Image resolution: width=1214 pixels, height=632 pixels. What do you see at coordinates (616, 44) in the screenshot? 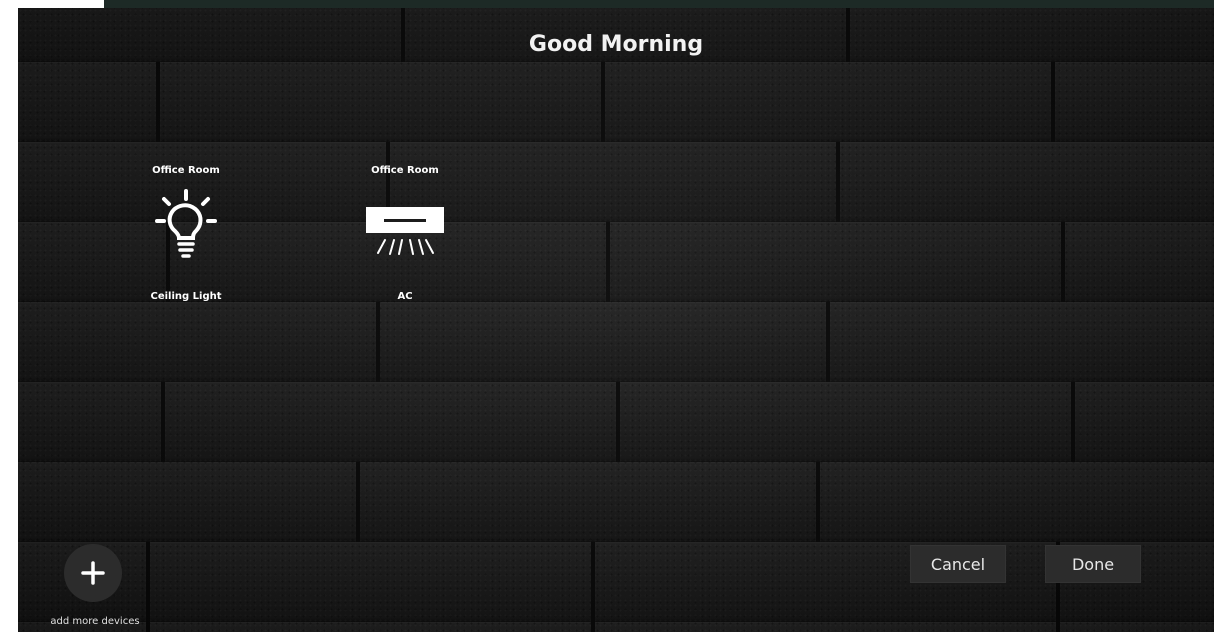
I see `greeting-title: Good Morning` at bounding box center [616, 44].